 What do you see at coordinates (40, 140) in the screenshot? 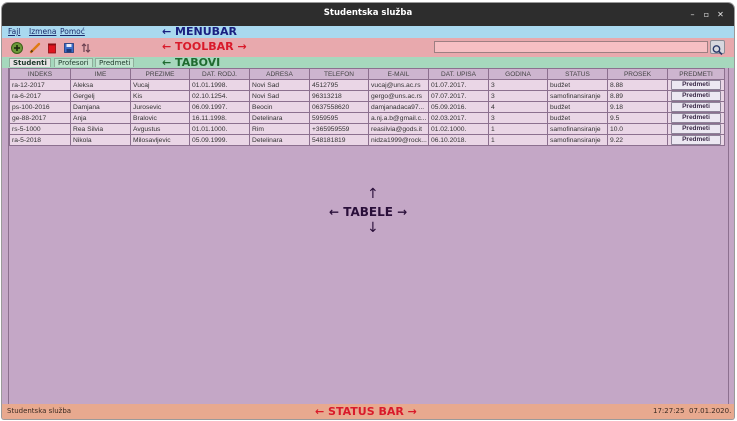
I see `table-cell: ra-5-2018` at bounding box center [40, 140].